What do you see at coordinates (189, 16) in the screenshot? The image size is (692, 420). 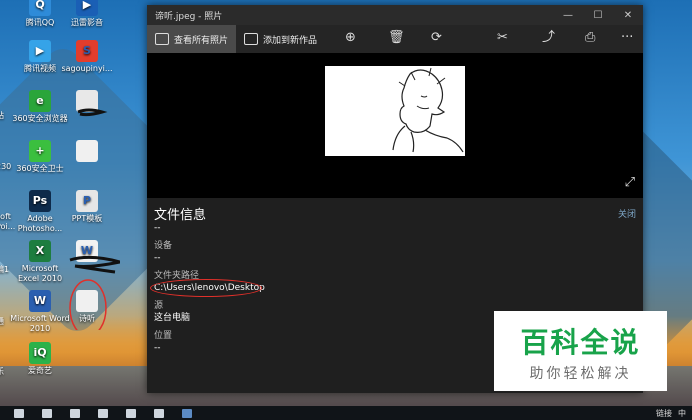 I see `window-title: 谛听.jpeg - 照片` at bounding box center [189, 16].